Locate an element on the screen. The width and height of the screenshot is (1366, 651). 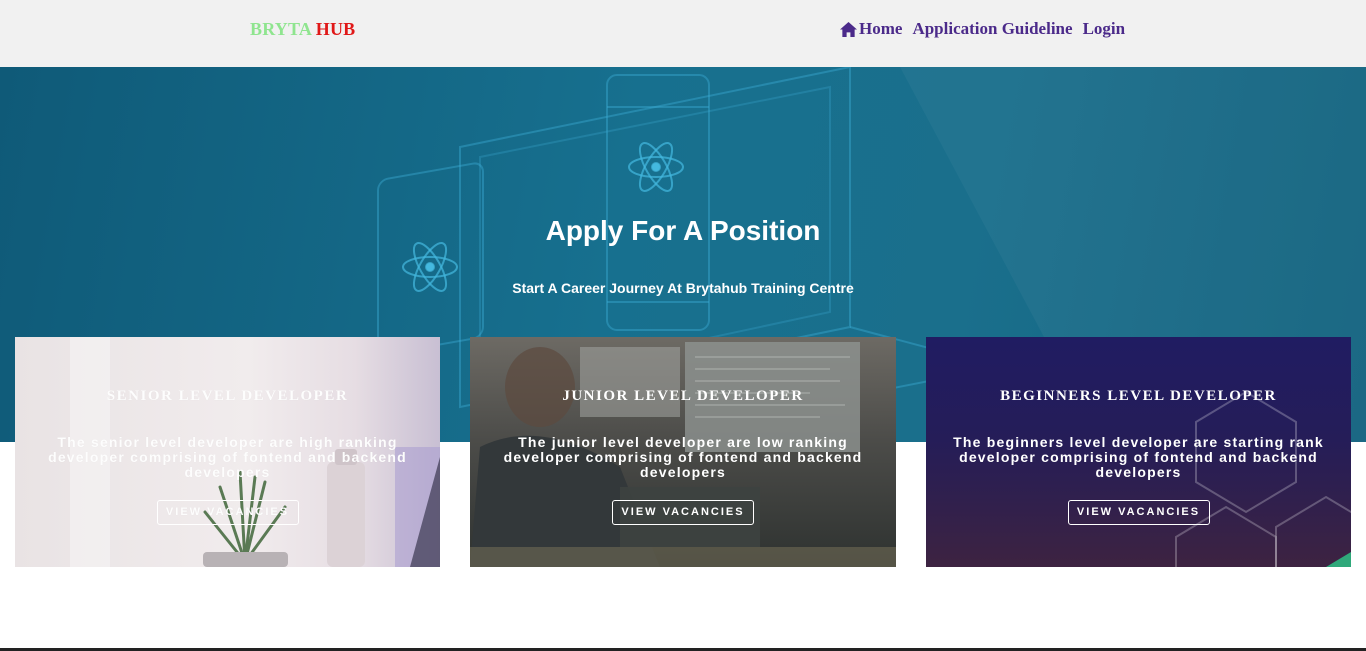
hero-title: Apply For A Position is located at coordinates (683, 230).